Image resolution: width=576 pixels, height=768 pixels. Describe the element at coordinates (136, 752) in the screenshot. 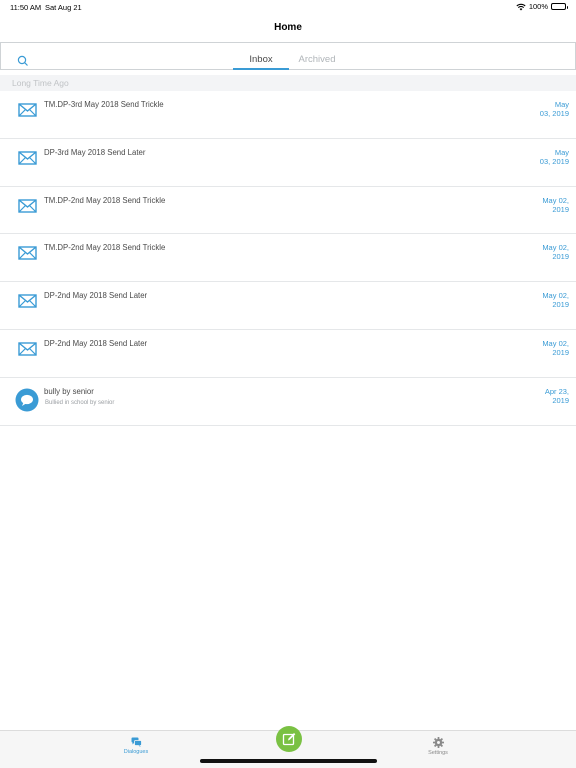

I see `tab-dialogues-label: Dialogues` at that location.